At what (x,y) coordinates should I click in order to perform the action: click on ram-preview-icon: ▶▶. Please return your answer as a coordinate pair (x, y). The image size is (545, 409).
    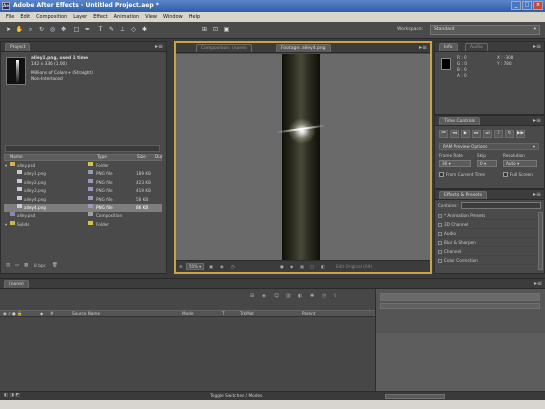
    Looking at the image, I should click on (520, 134).